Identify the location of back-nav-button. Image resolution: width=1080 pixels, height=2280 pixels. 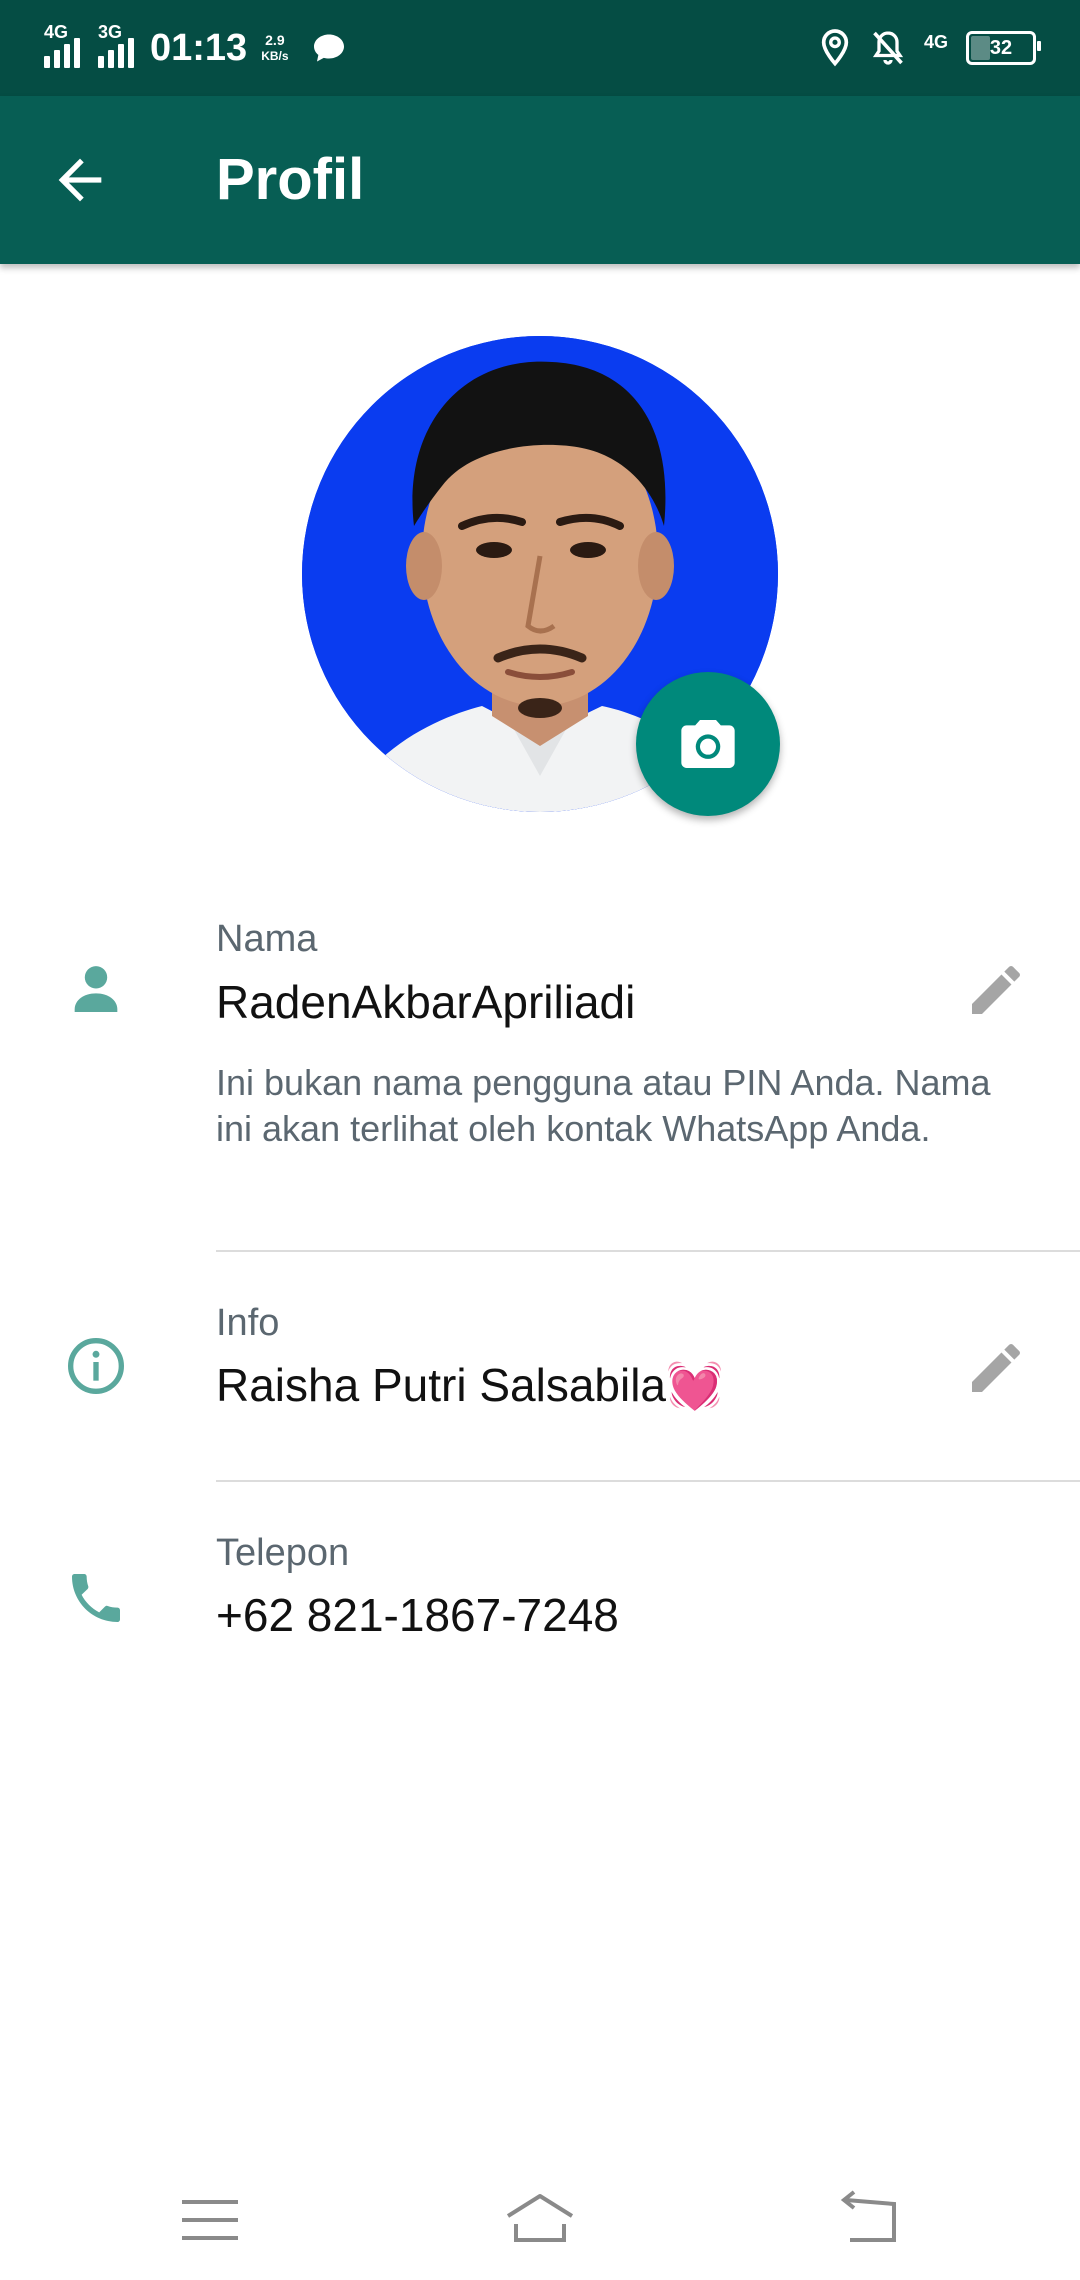
(870, 2220).